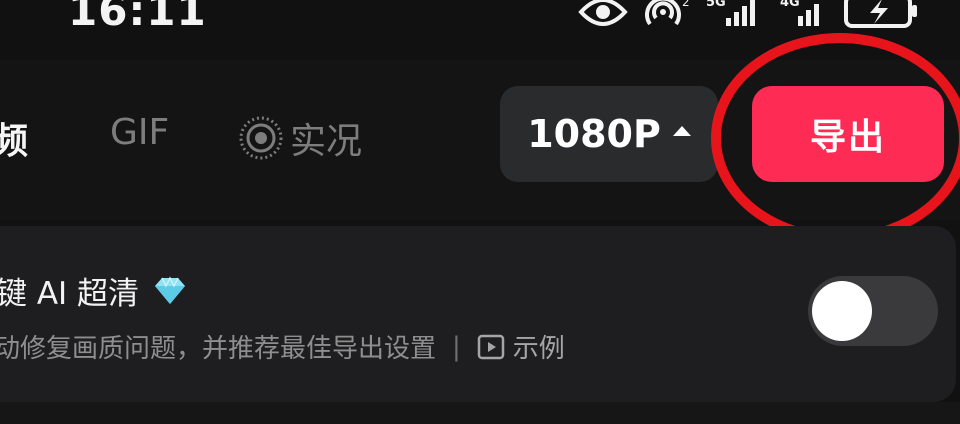  I want to click on network-5g-label: 5G, so click(716, 5).